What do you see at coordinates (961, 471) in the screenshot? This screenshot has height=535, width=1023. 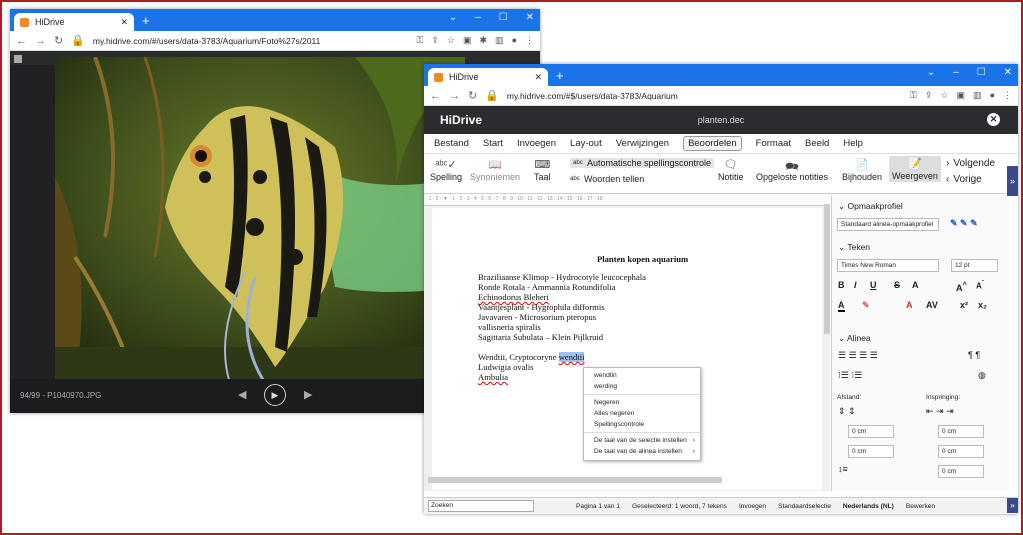 I see `indent-first-line-input: 0 cm` at bounding box center [961, 471].